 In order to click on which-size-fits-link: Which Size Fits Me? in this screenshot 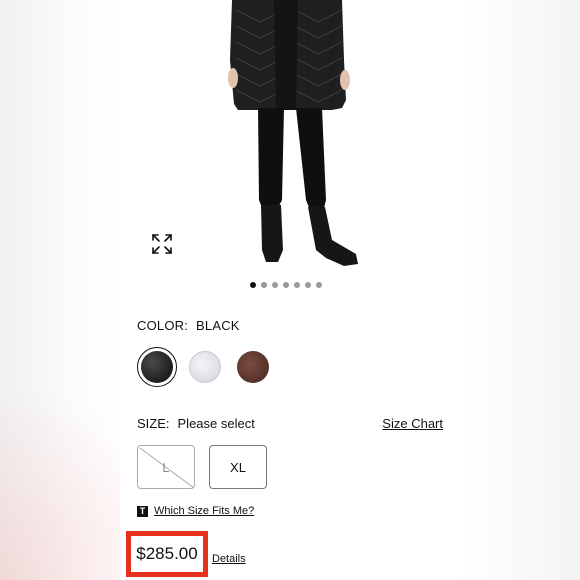, I will do `click(204, 511)`.